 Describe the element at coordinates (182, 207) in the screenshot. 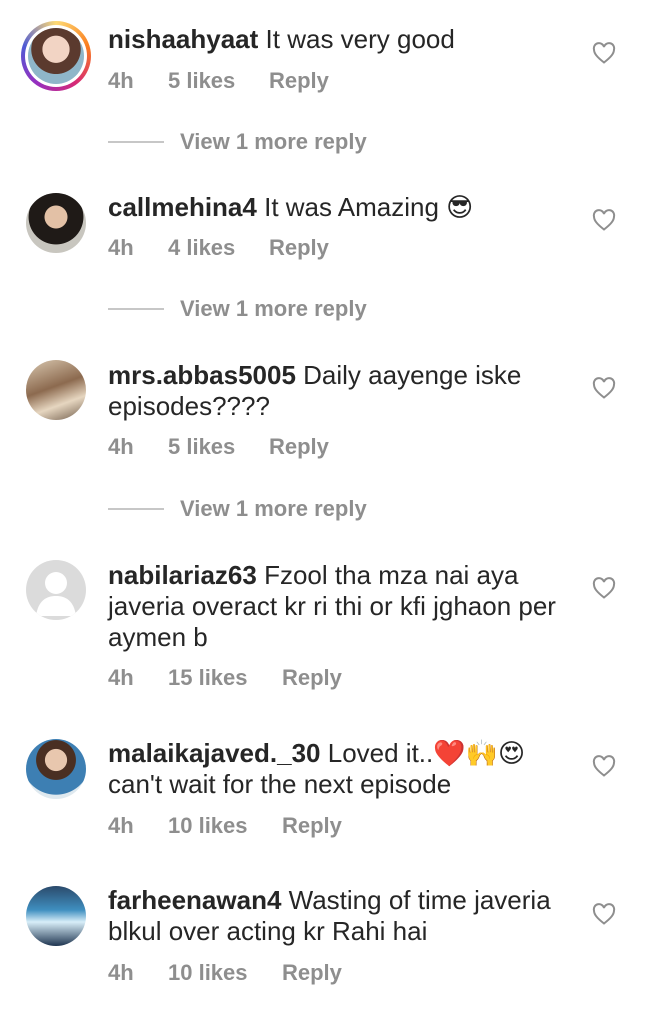

I see `comment-username: callmehina4` at that location.